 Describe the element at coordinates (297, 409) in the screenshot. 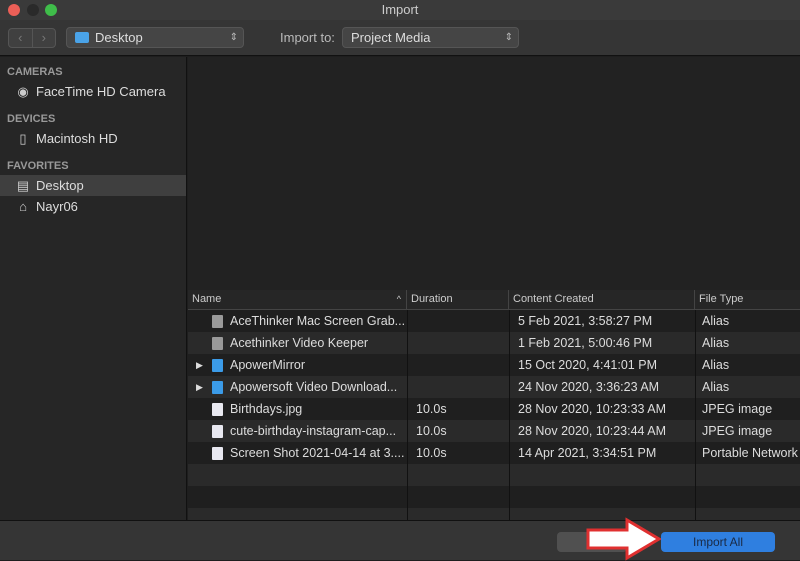

I see `name-cell: Birthdays.jpg` at that location.